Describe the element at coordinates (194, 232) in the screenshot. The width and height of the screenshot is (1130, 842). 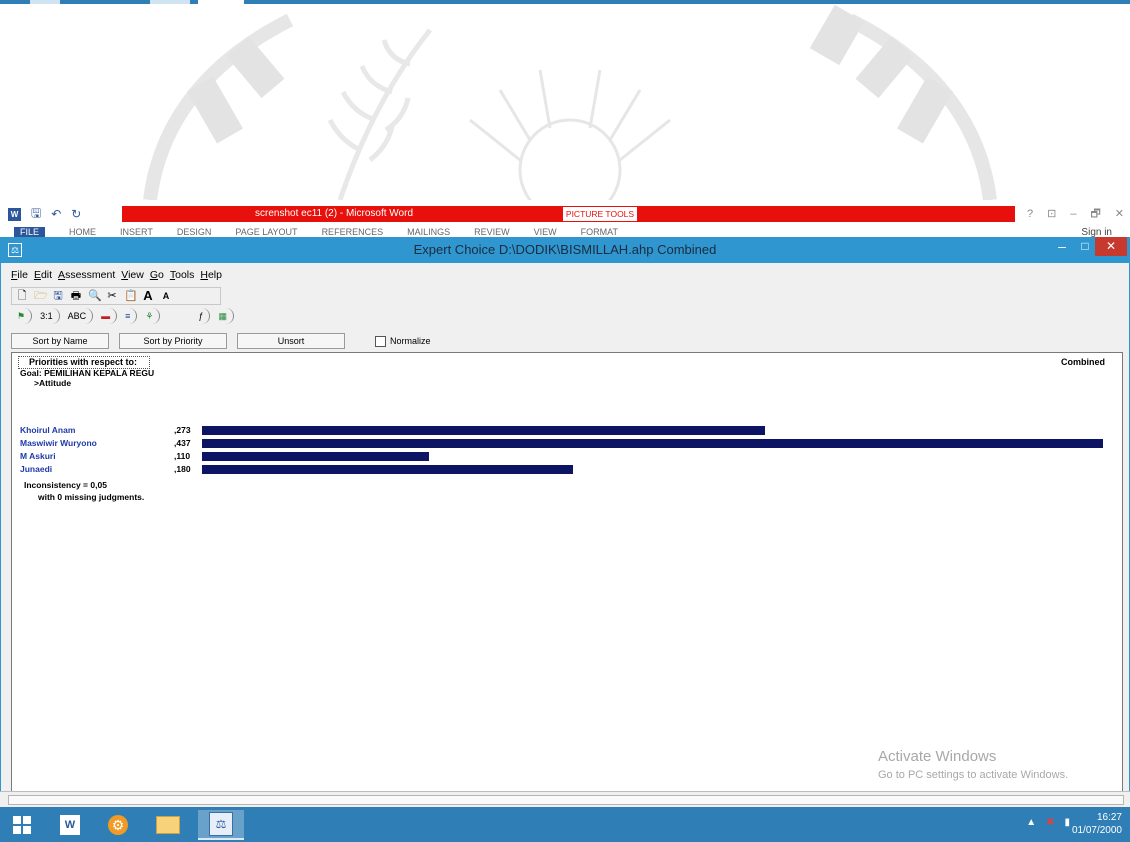
I see `tab-design: DESIGN` at that location.